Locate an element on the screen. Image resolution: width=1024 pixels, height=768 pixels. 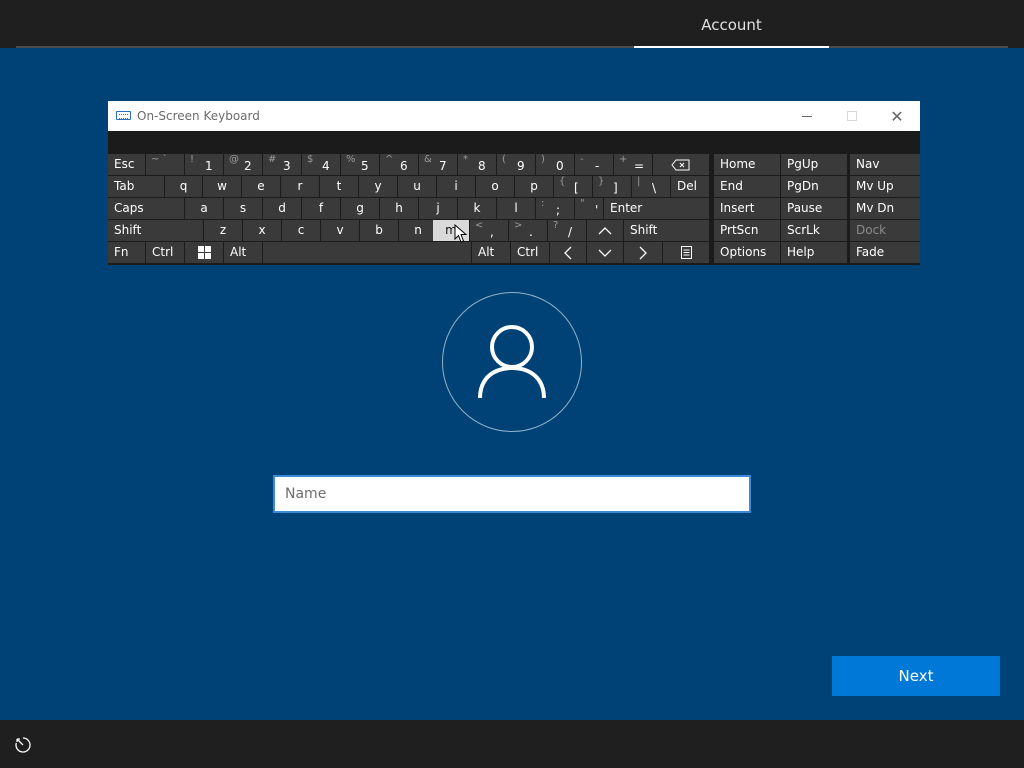
key-backspace is located at coordinates (681, 164).